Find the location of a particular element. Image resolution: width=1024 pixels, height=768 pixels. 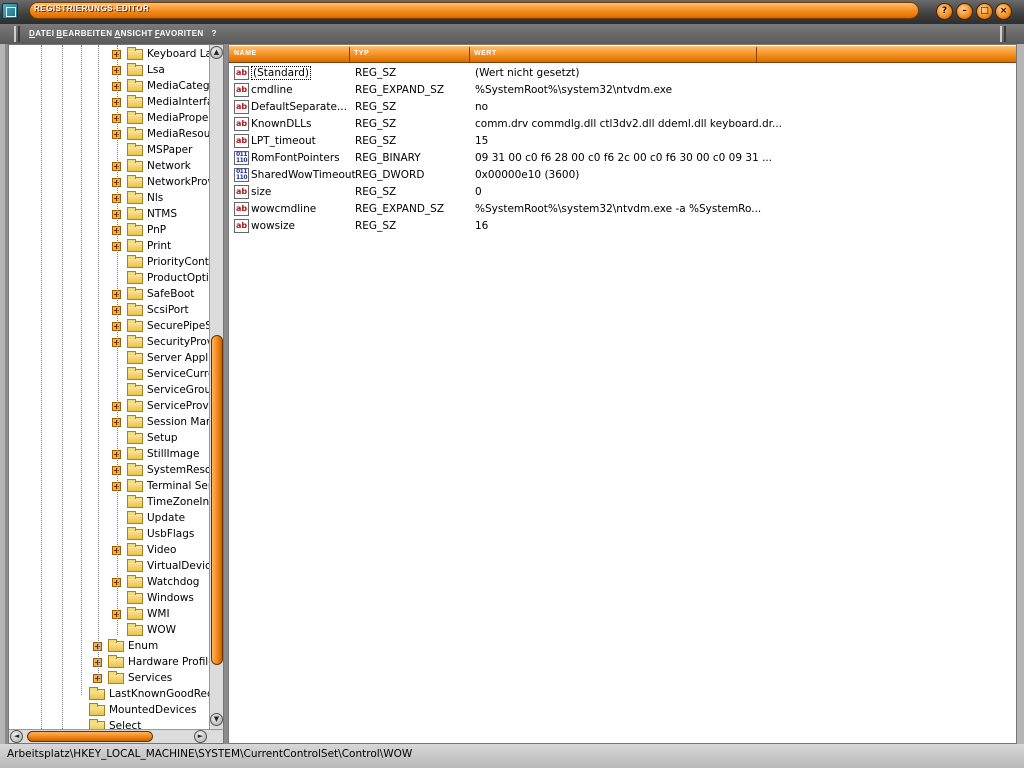

regedit-app-icon is located at coordinates (10, 11).